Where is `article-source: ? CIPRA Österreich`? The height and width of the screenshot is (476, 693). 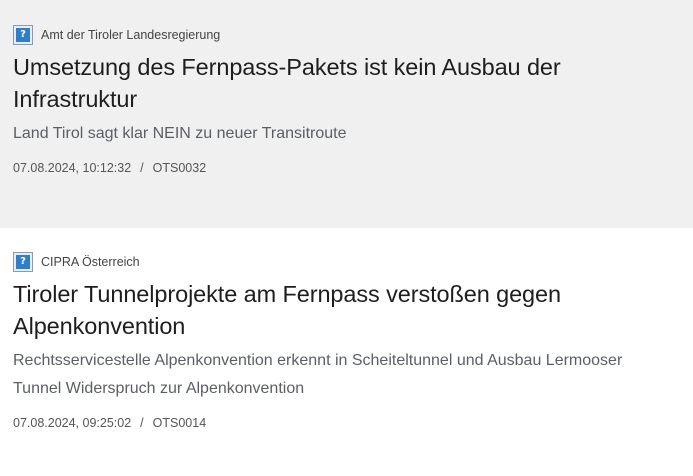
article-source: ? CIPRA Österreich is located at coordinates (343, 262).